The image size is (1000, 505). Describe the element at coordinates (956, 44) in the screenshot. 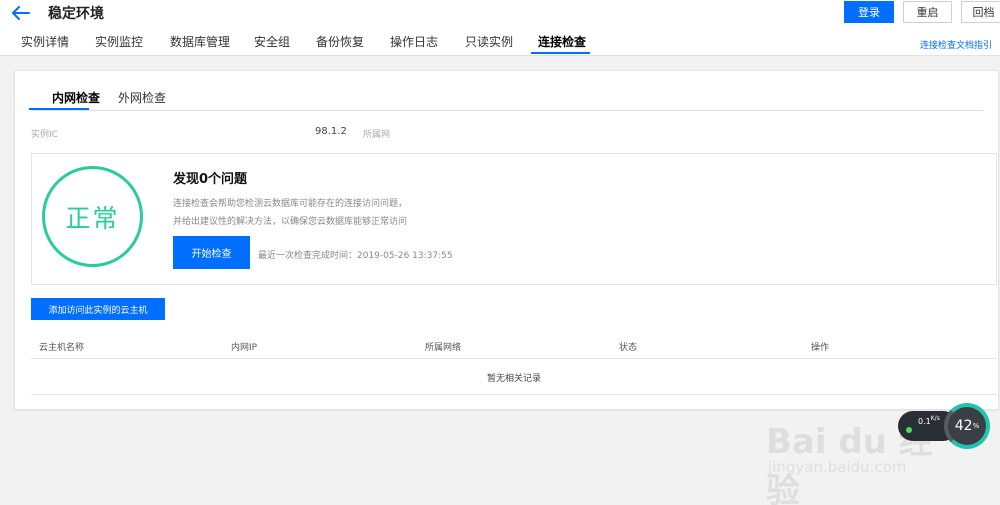

I see `connection-check-doc-link: 连接检查文档指引` at that location.